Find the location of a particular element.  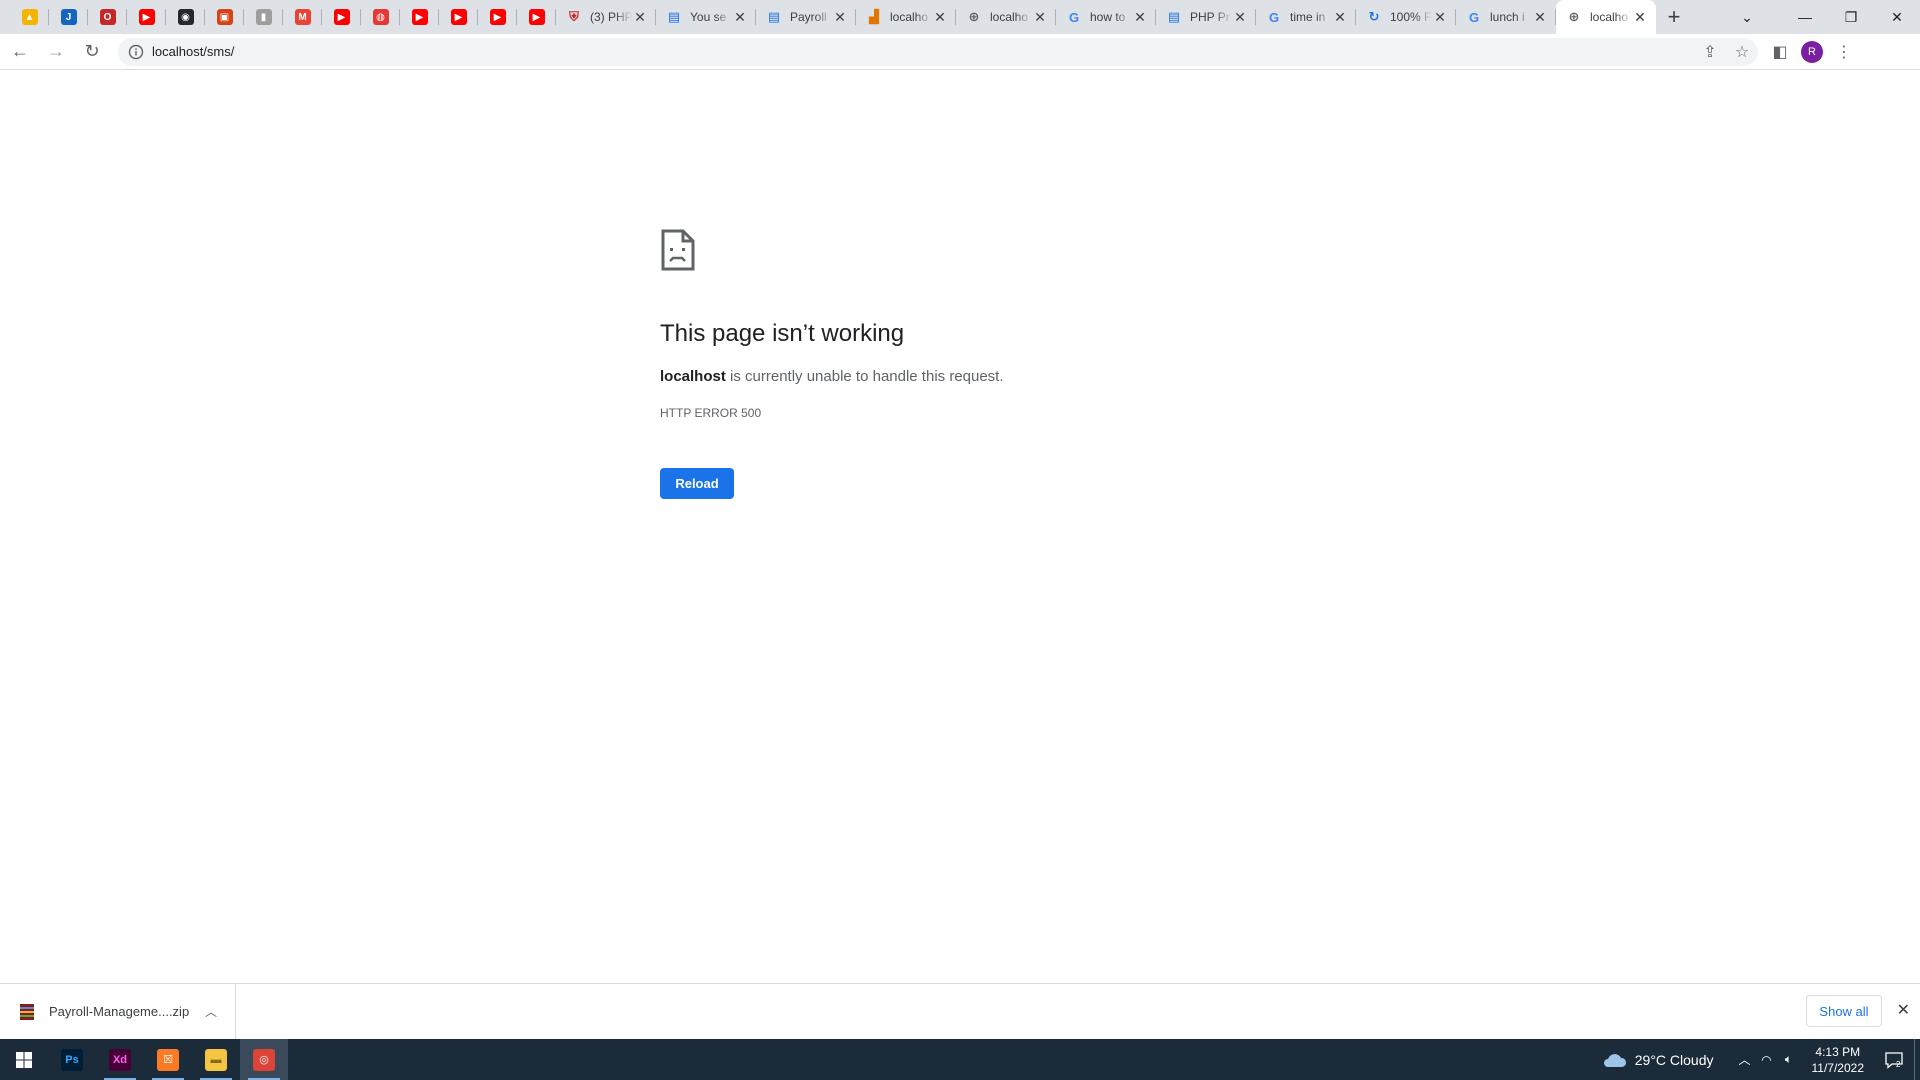

tab: ▤ PHP Pr ✕ is located at coordinates (1206, 17).